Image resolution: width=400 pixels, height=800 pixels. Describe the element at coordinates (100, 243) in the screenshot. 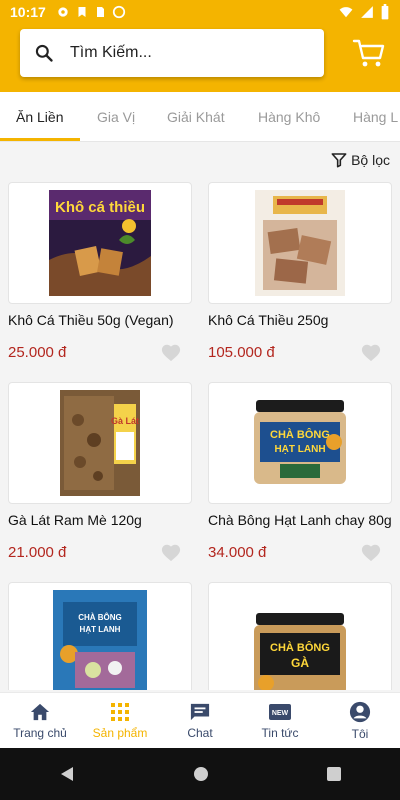

I see `product-image: Khô cá thiều` at that location.